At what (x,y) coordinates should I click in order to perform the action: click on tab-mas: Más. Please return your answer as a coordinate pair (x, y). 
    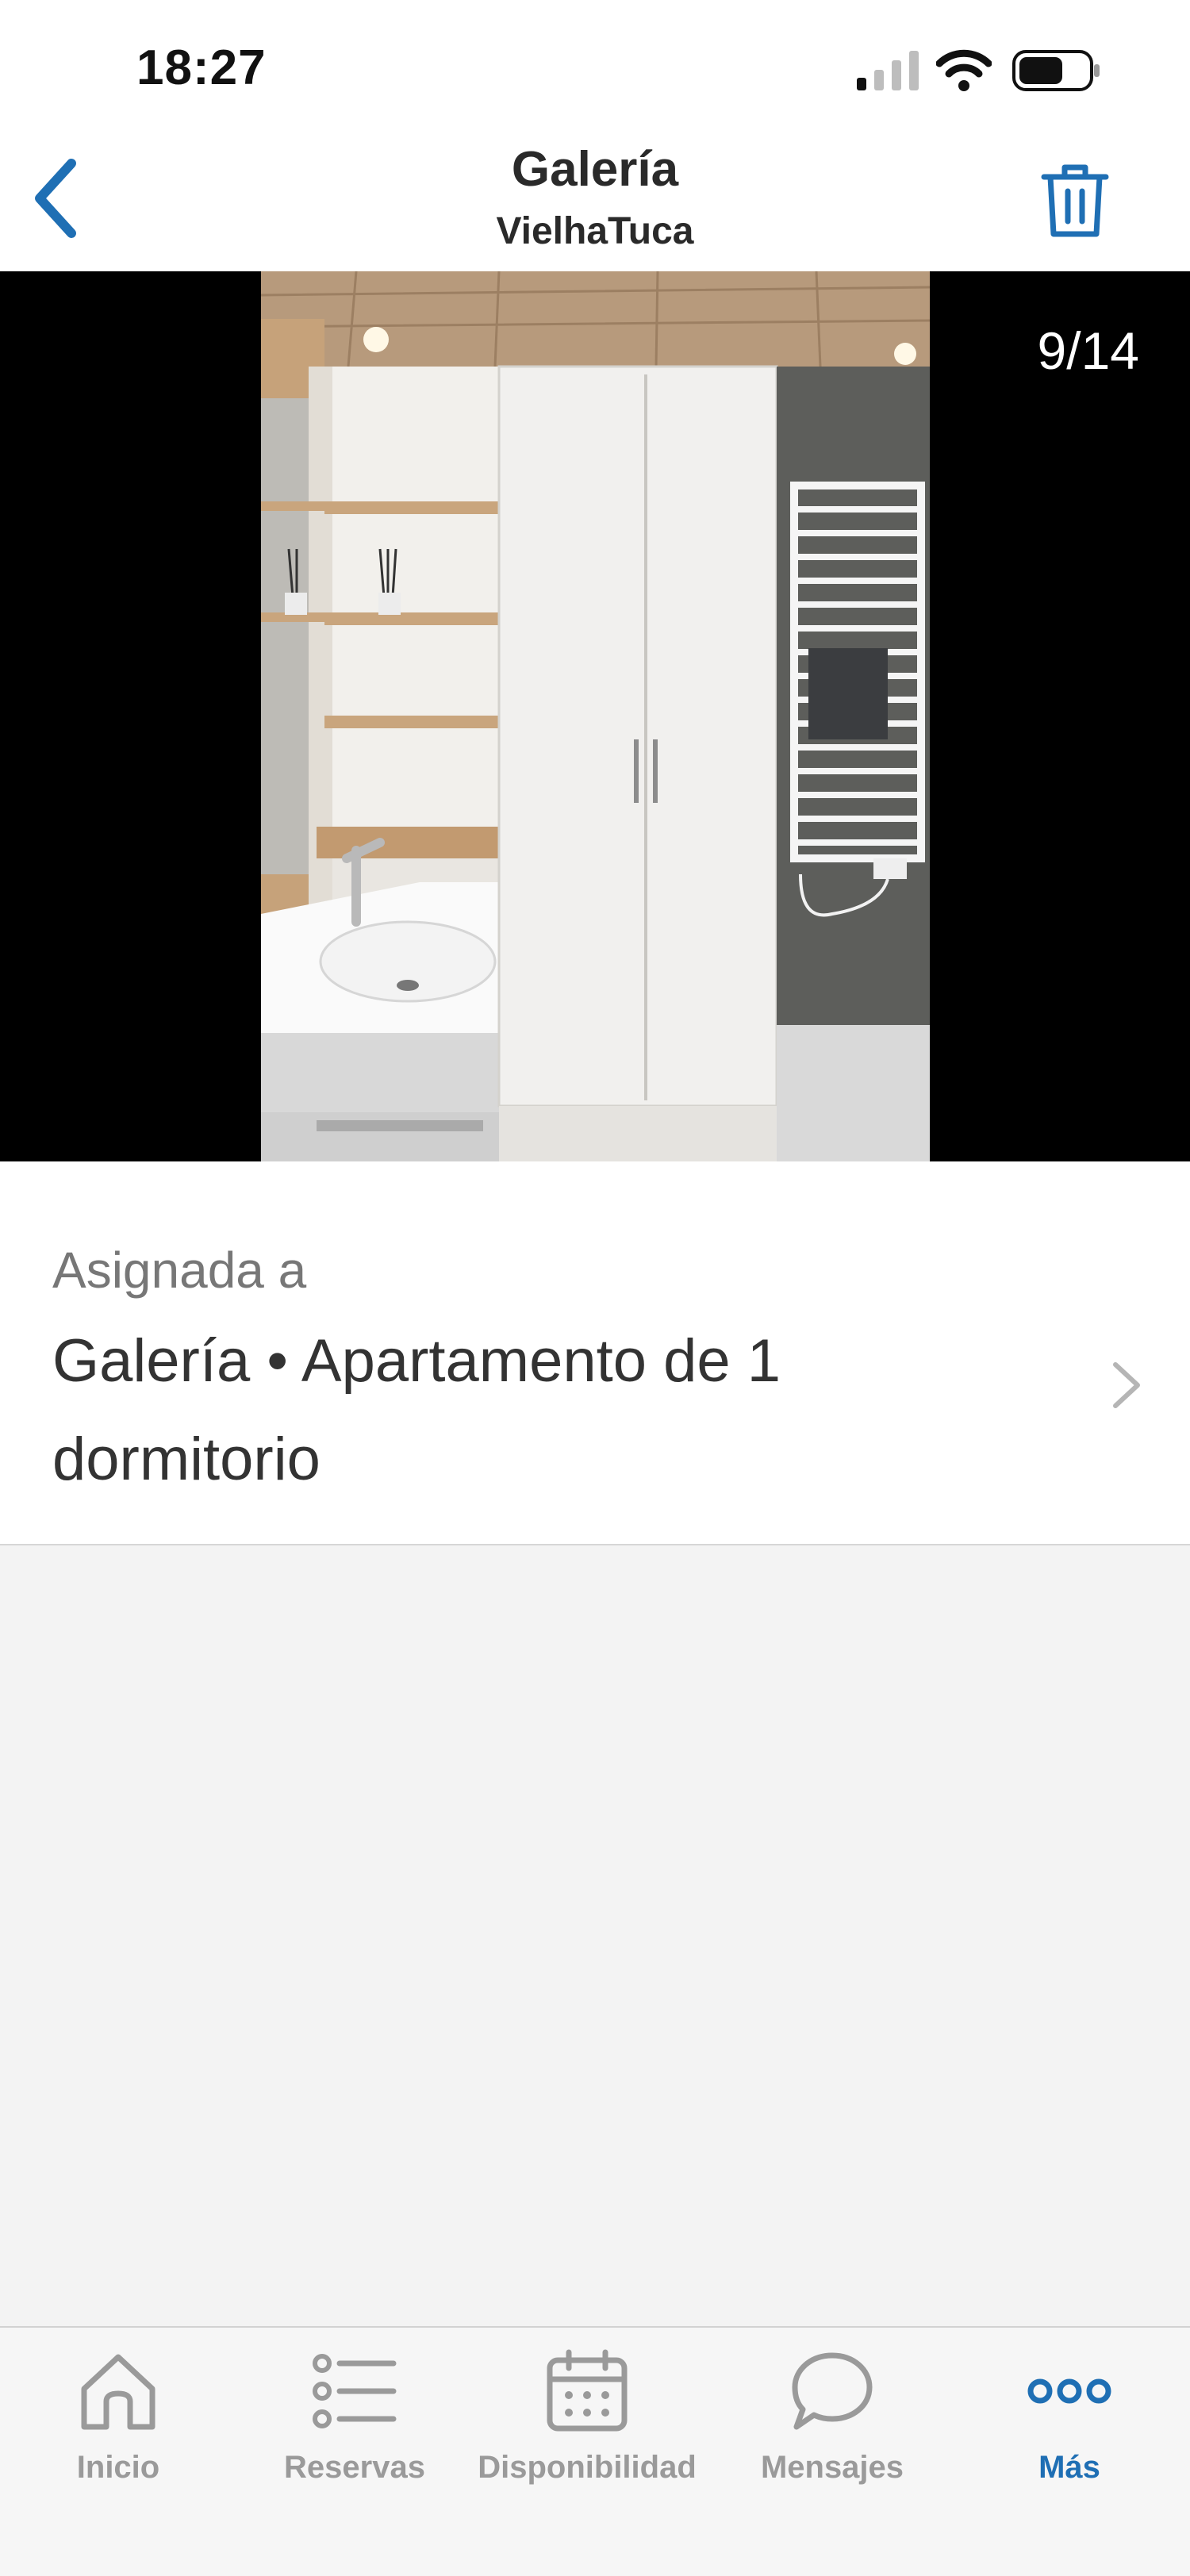
    Looking at the image, I should click on (1069, 2431).